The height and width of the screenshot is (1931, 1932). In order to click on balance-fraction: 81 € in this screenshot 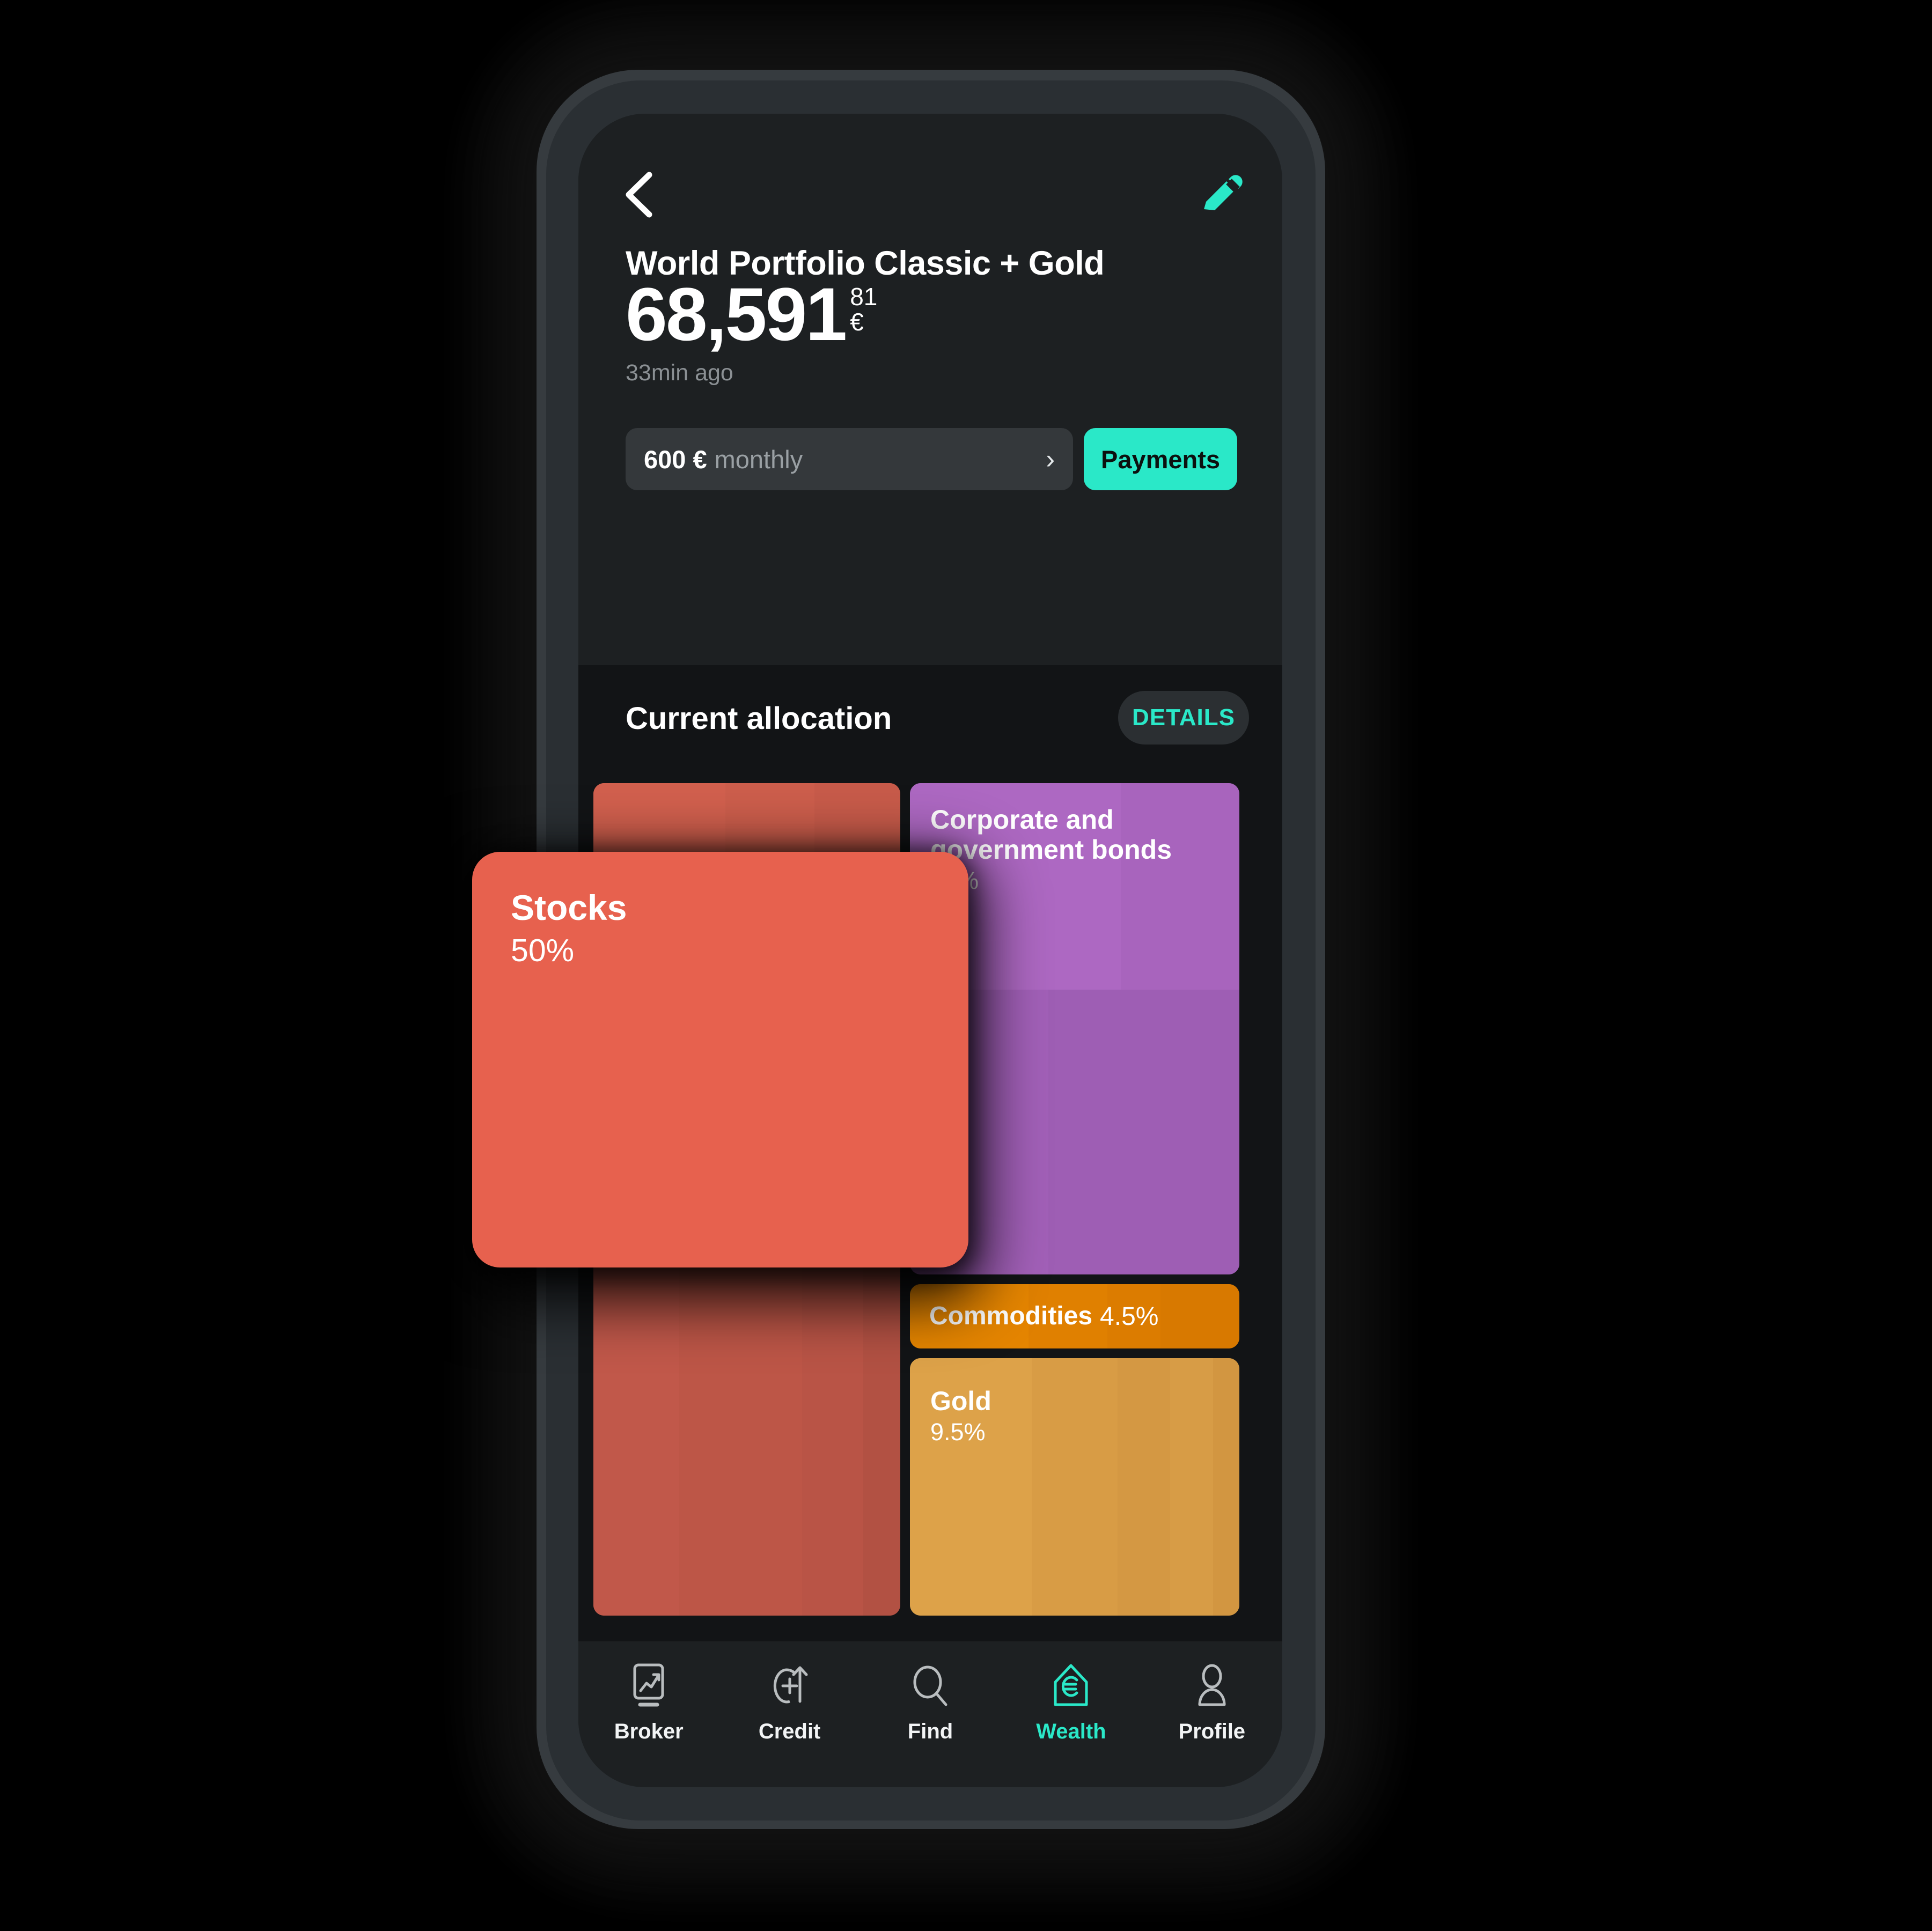, I will do `click(863, 309)`.